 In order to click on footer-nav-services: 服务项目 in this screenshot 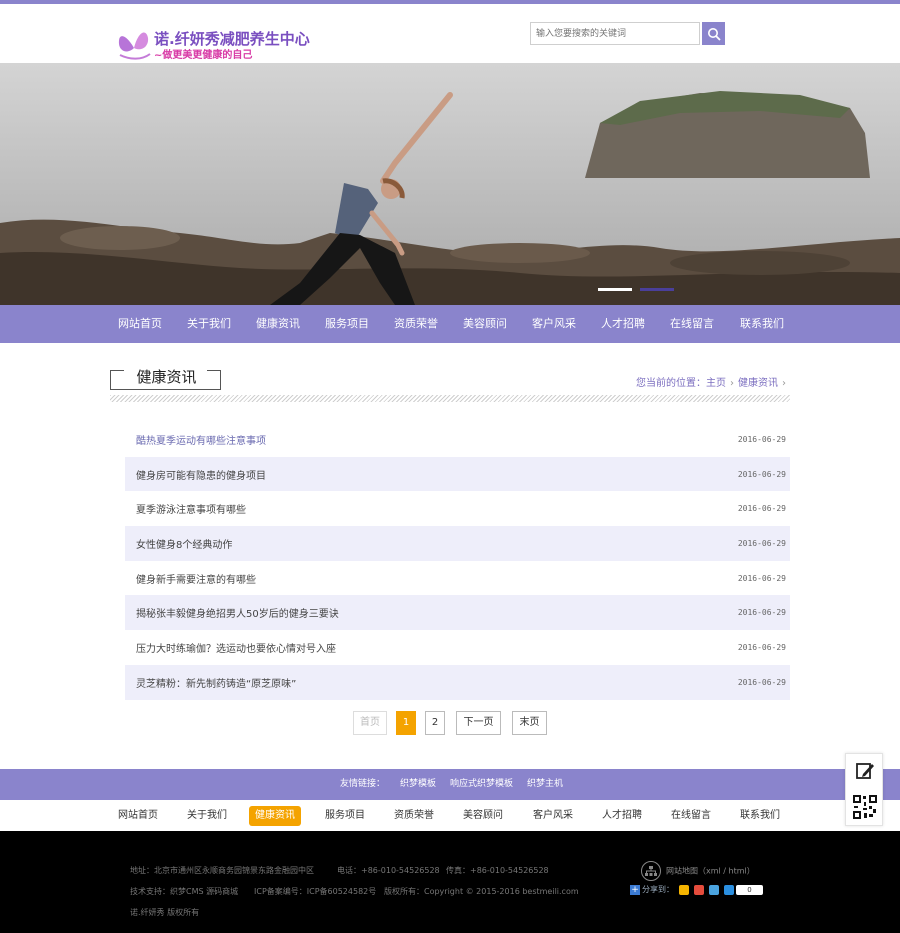, I will do `click(345, 816)`.